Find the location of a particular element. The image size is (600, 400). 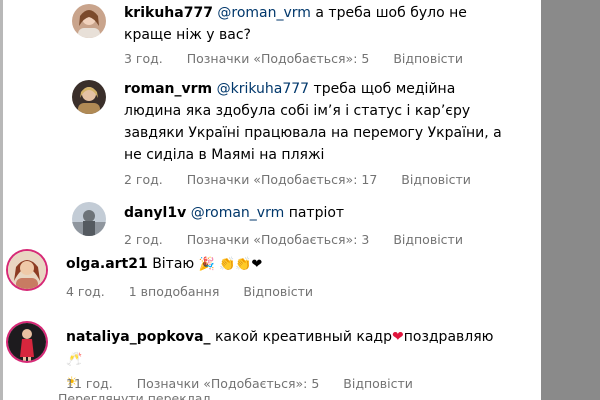

comment-body-line4: не сиділа в Маямі на пляжі is located at coordinates (224, 155).